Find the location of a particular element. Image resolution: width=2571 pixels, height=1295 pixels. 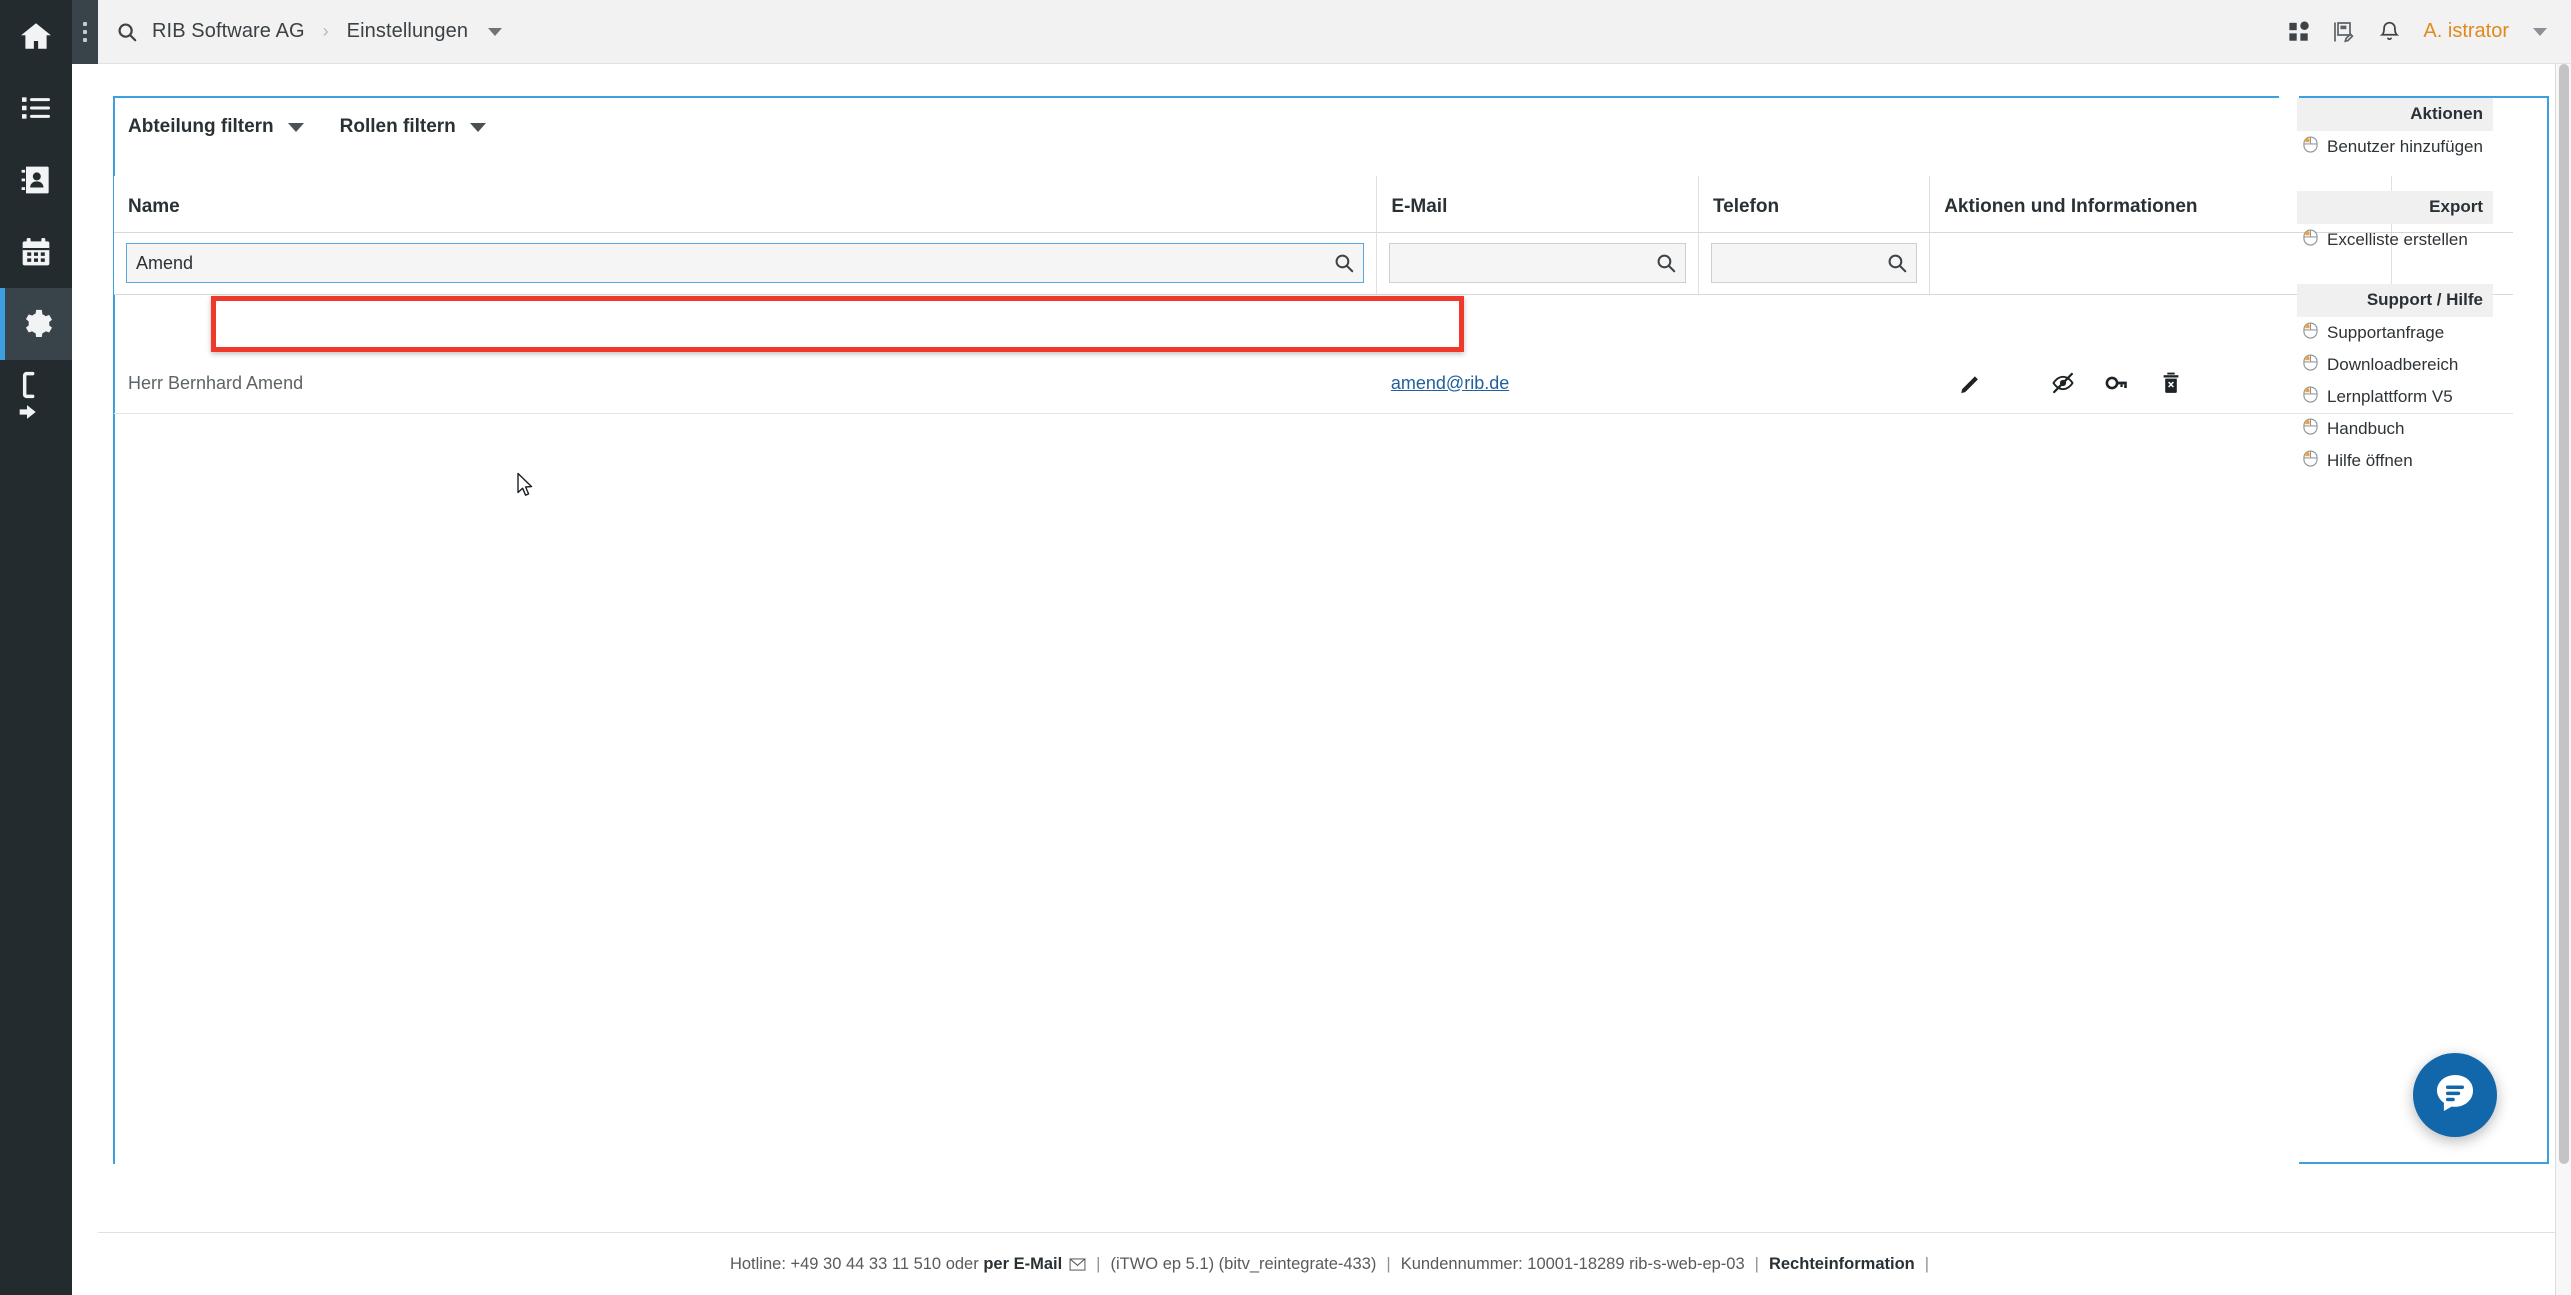

chat-support-button is located at coordinates (2455, 1095).